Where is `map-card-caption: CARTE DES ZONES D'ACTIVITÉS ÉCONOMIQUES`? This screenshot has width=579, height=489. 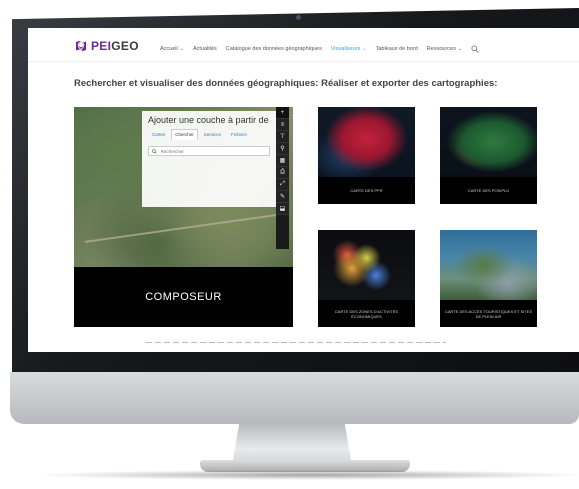
map-card-caption: CARTE DES ZONES D'ACTIVITÉS ÉCONOMIQUES is located at coordinates (366, 313).